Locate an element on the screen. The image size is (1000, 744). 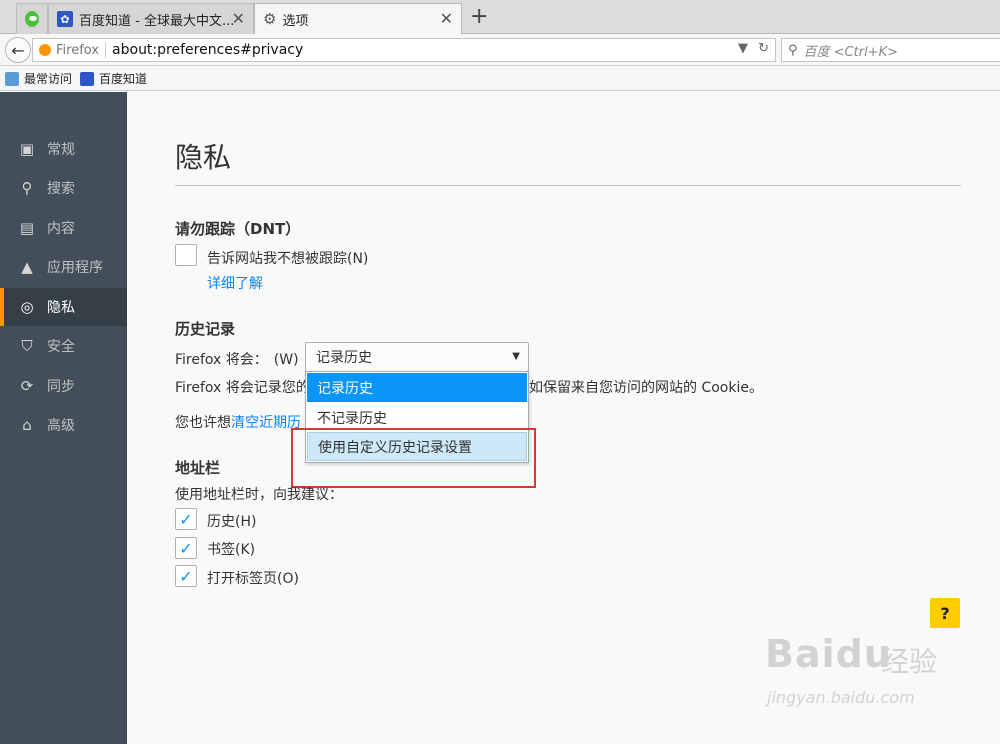
url-bar: Firefox about:preferences#privacy ▼ ↻ is located at coordinates (404, 50).